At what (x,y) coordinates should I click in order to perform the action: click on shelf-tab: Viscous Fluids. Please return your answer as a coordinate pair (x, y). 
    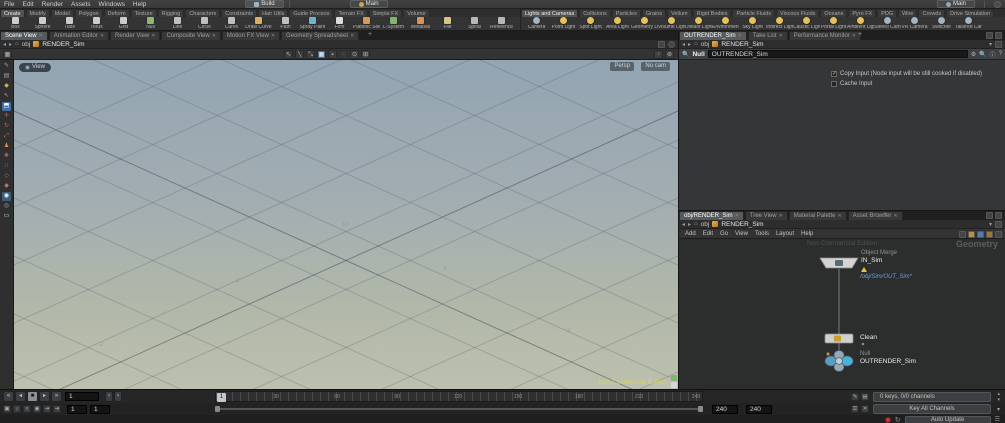
    Looking at the image, I should click on (798, 13).